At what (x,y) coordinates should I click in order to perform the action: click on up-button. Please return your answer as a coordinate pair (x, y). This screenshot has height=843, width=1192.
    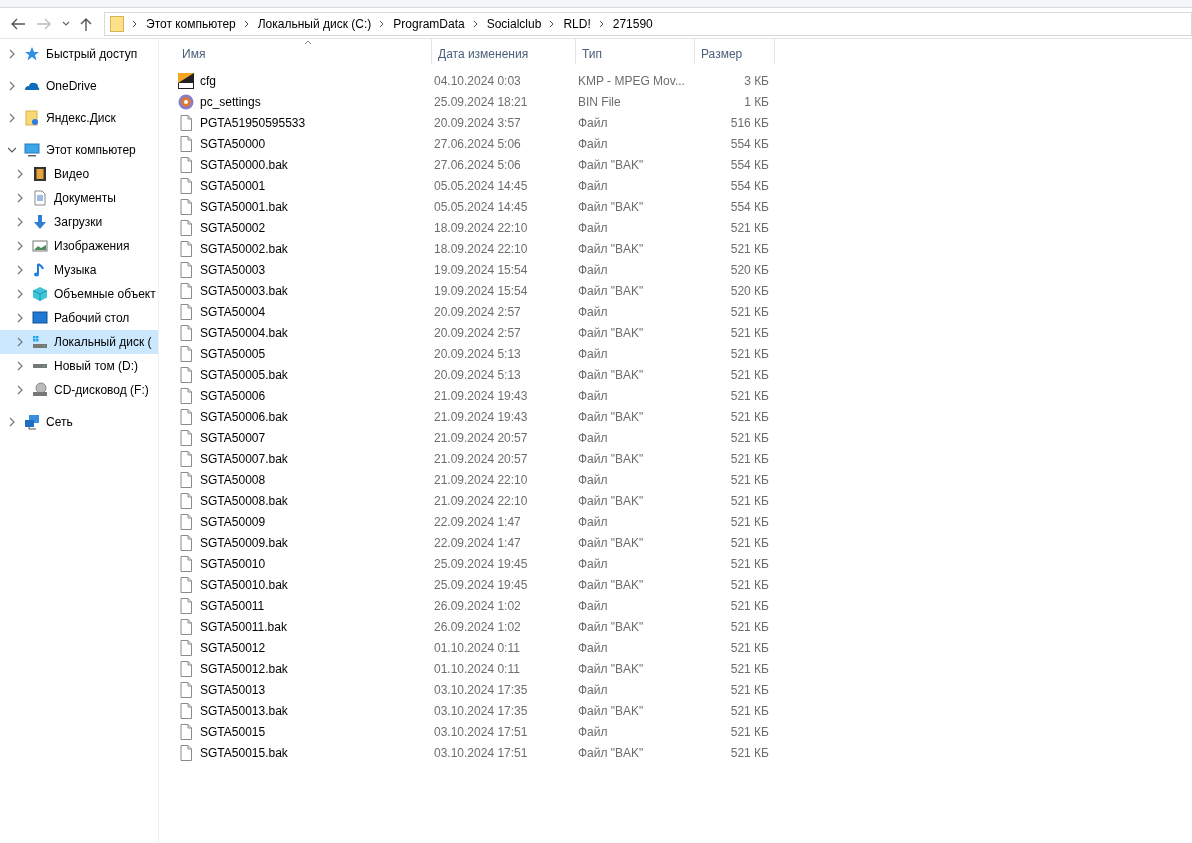
    Looking at the image, I should click on (86, 23).